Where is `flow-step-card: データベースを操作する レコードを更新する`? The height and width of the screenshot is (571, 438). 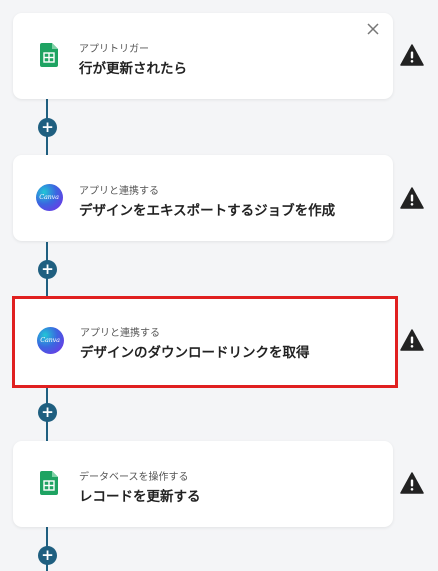 flow-step-card: データベースを操作する レコードを更新する is located at coordinates (203, 484).